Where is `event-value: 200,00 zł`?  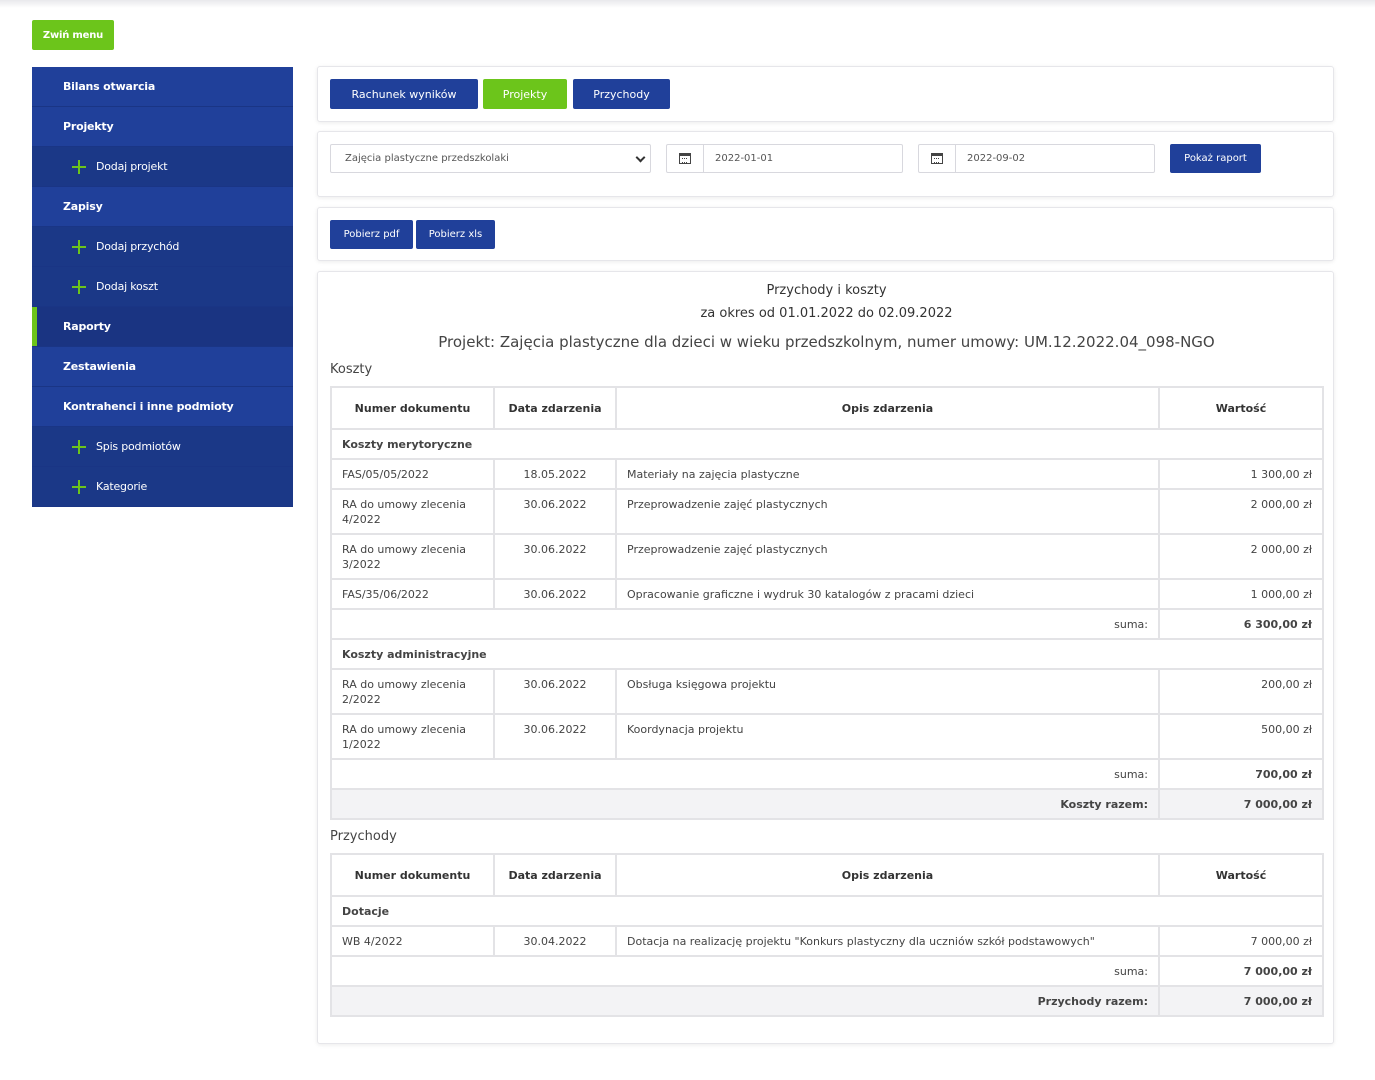
event-value: 200,00 zł is located at coordinates (1241, 691).